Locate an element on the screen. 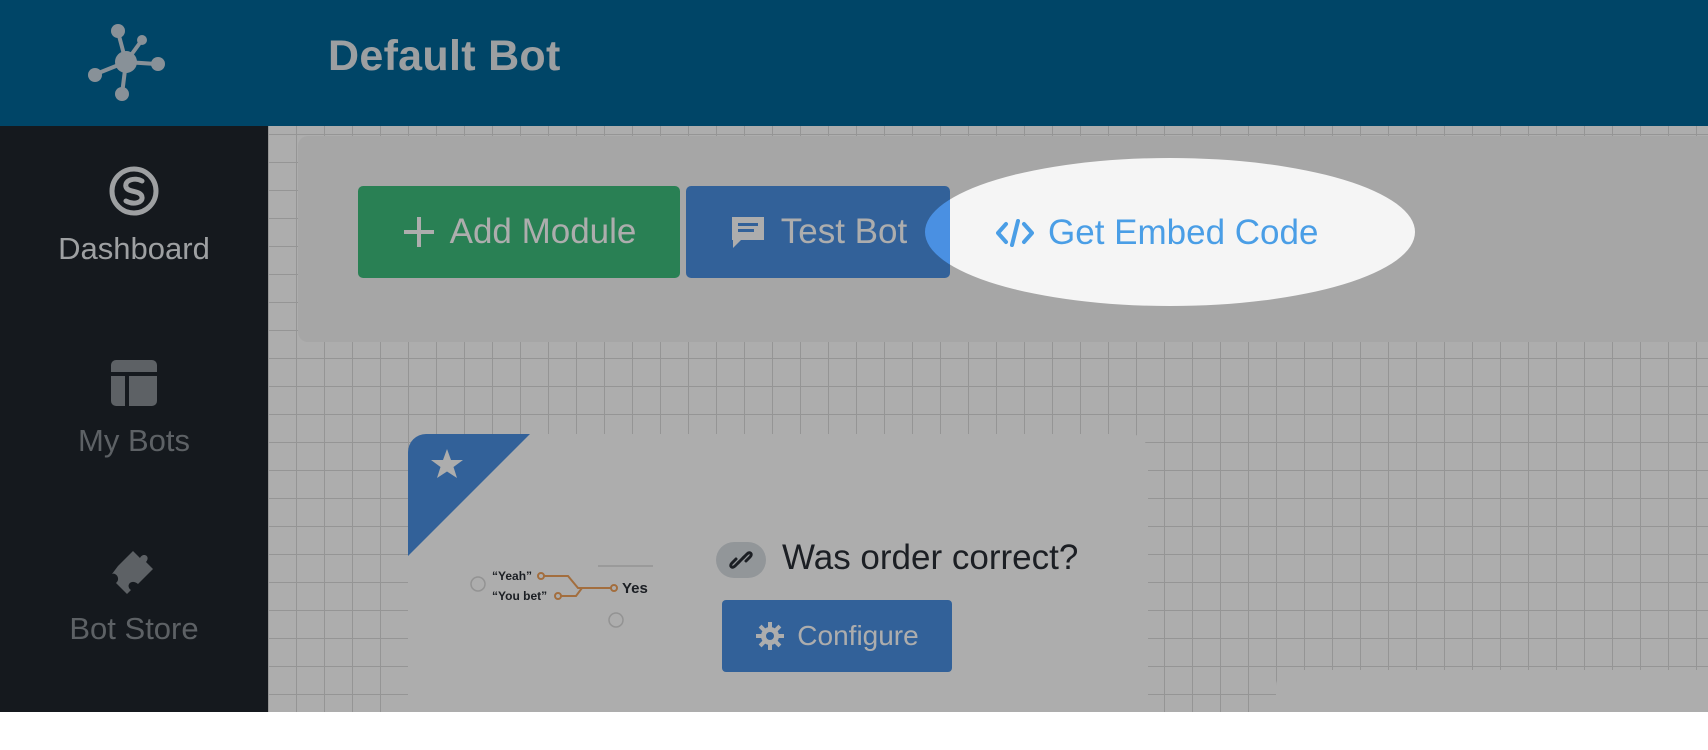 The width and height of the screenshot is (1708, 750). illustration-input-1: “Yeah” is located at coordinates (512, 576).